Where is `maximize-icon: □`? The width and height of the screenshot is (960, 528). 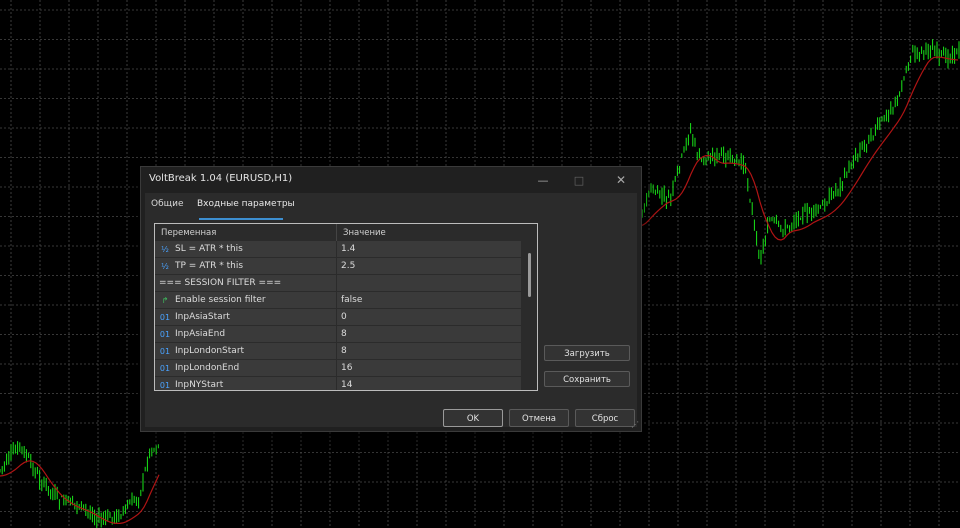
maximize-icon: □ is located at coordinates (579, 180).